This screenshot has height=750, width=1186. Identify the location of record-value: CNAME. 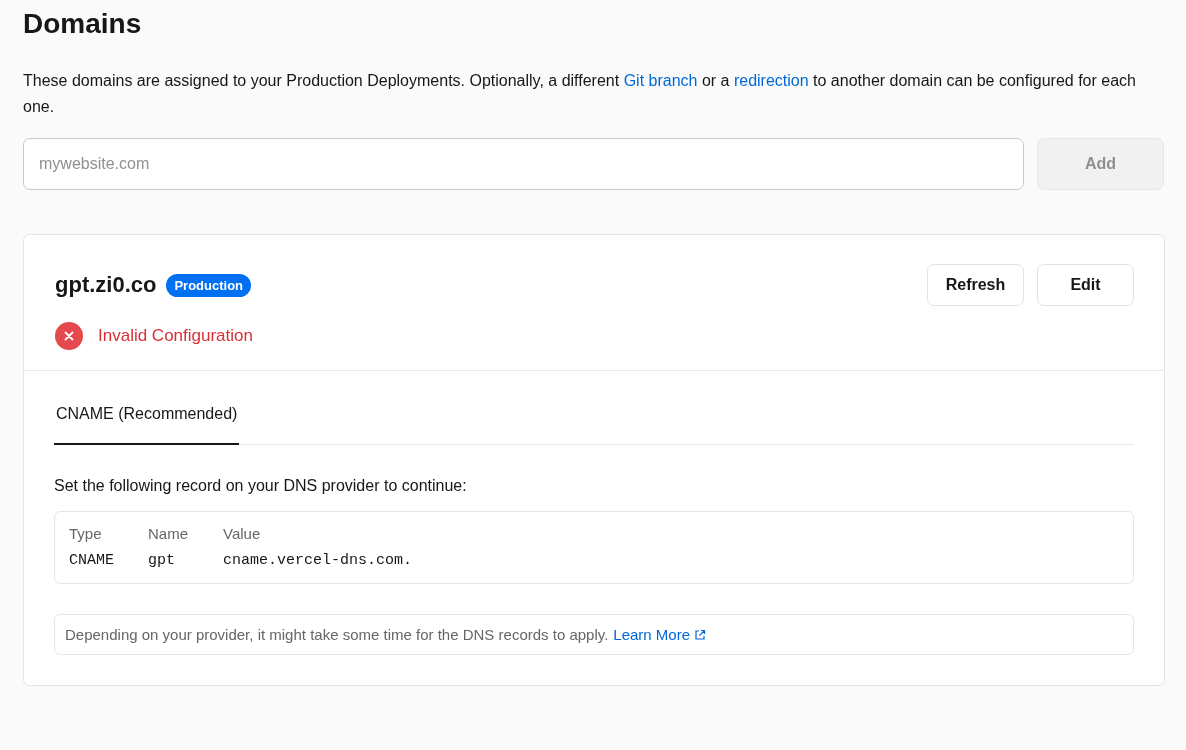
(92, 560).